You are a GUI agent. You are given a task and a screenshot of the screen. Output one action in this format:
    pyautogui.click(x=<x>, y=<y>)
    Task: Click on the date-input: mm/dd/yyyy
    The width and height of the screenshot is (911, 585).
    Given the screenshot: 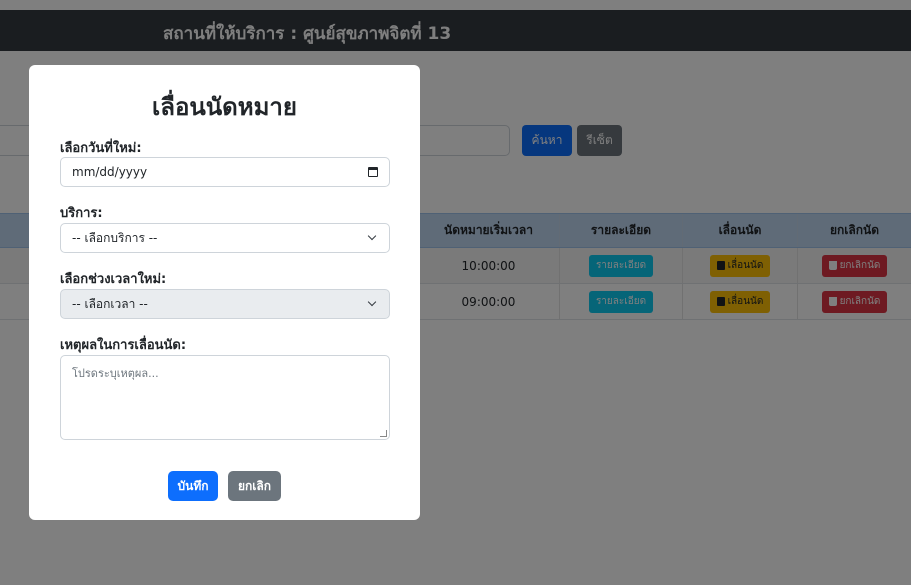 What is the action you would take?
    pyautogui.click(x=225, y=172)
    